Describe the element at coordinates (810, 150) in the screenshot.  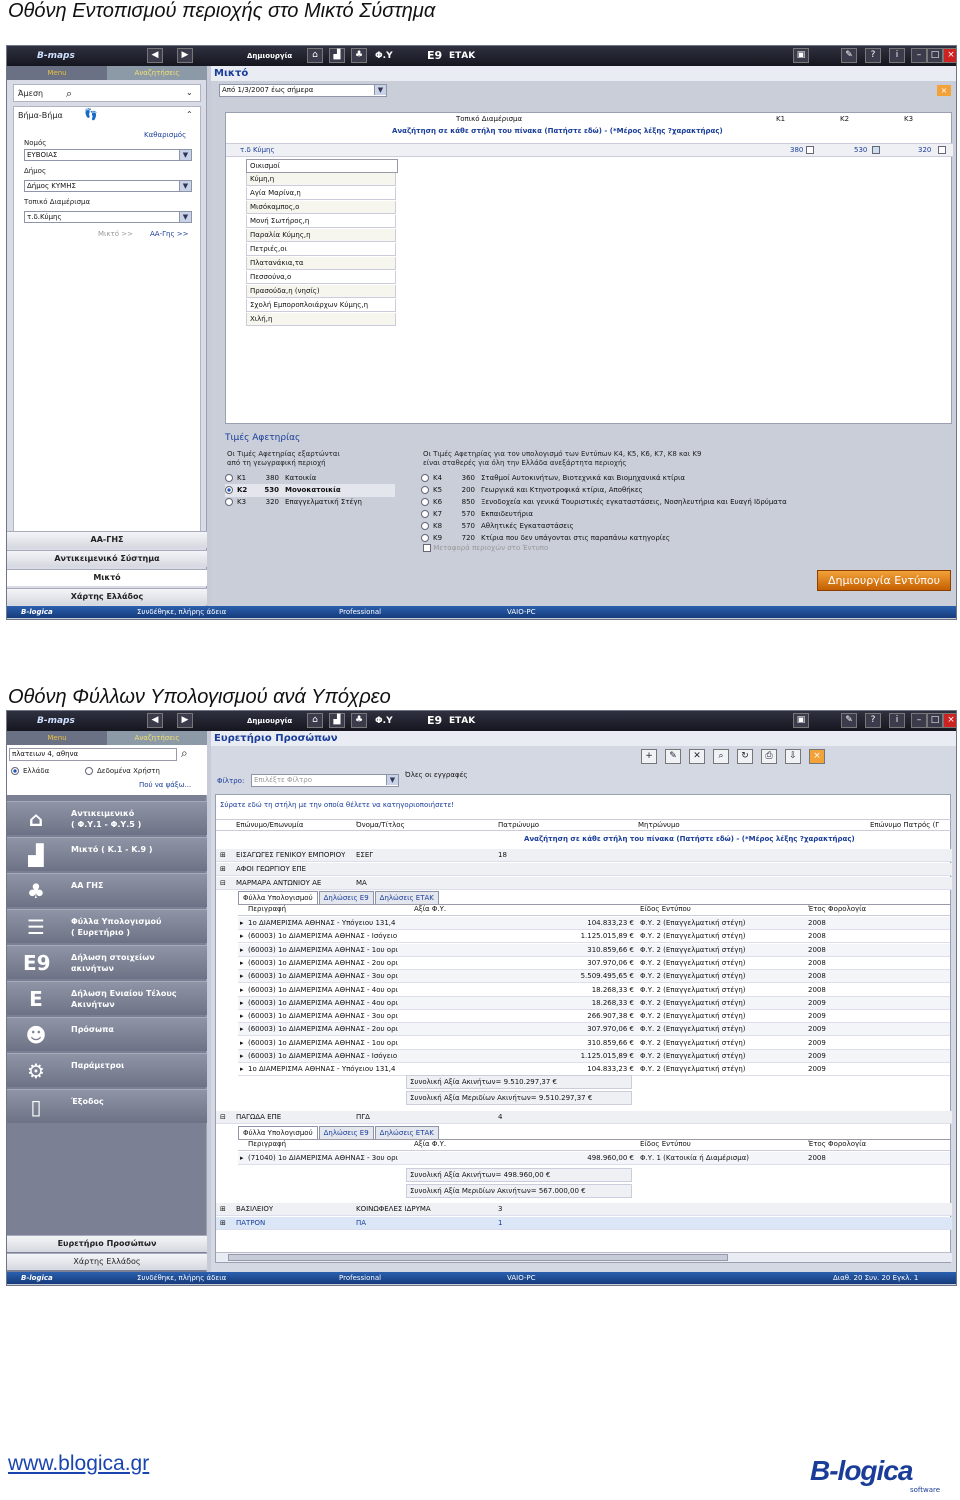
I see `k1-checkbox` at that location.